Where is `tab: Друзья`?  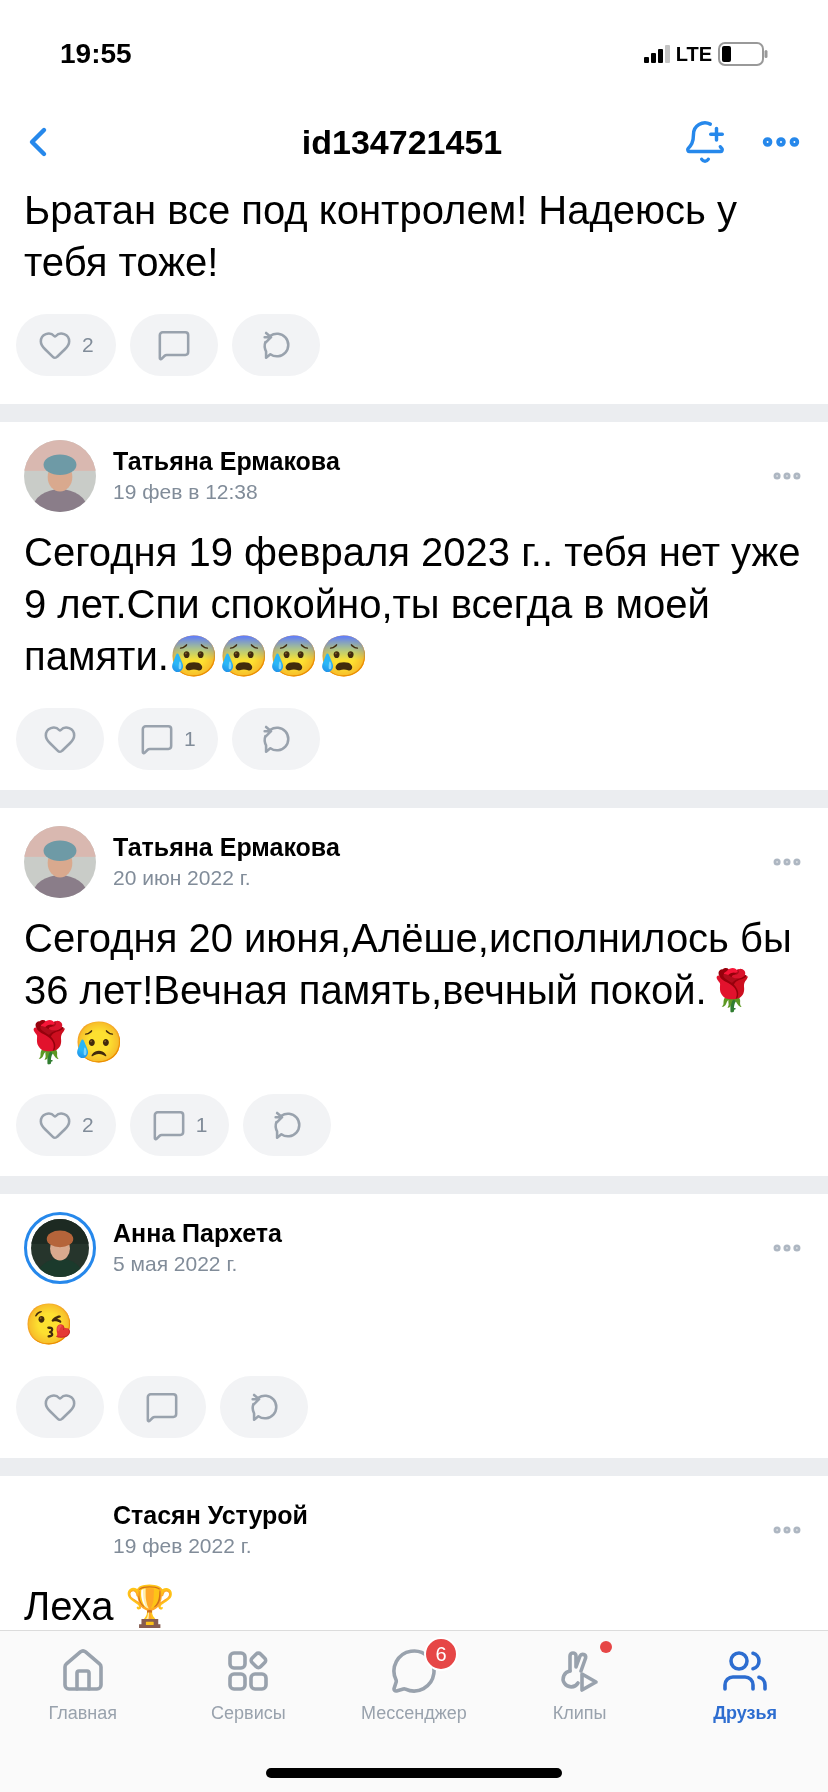
tab: Друзья is located at coordinates (745, 1678).